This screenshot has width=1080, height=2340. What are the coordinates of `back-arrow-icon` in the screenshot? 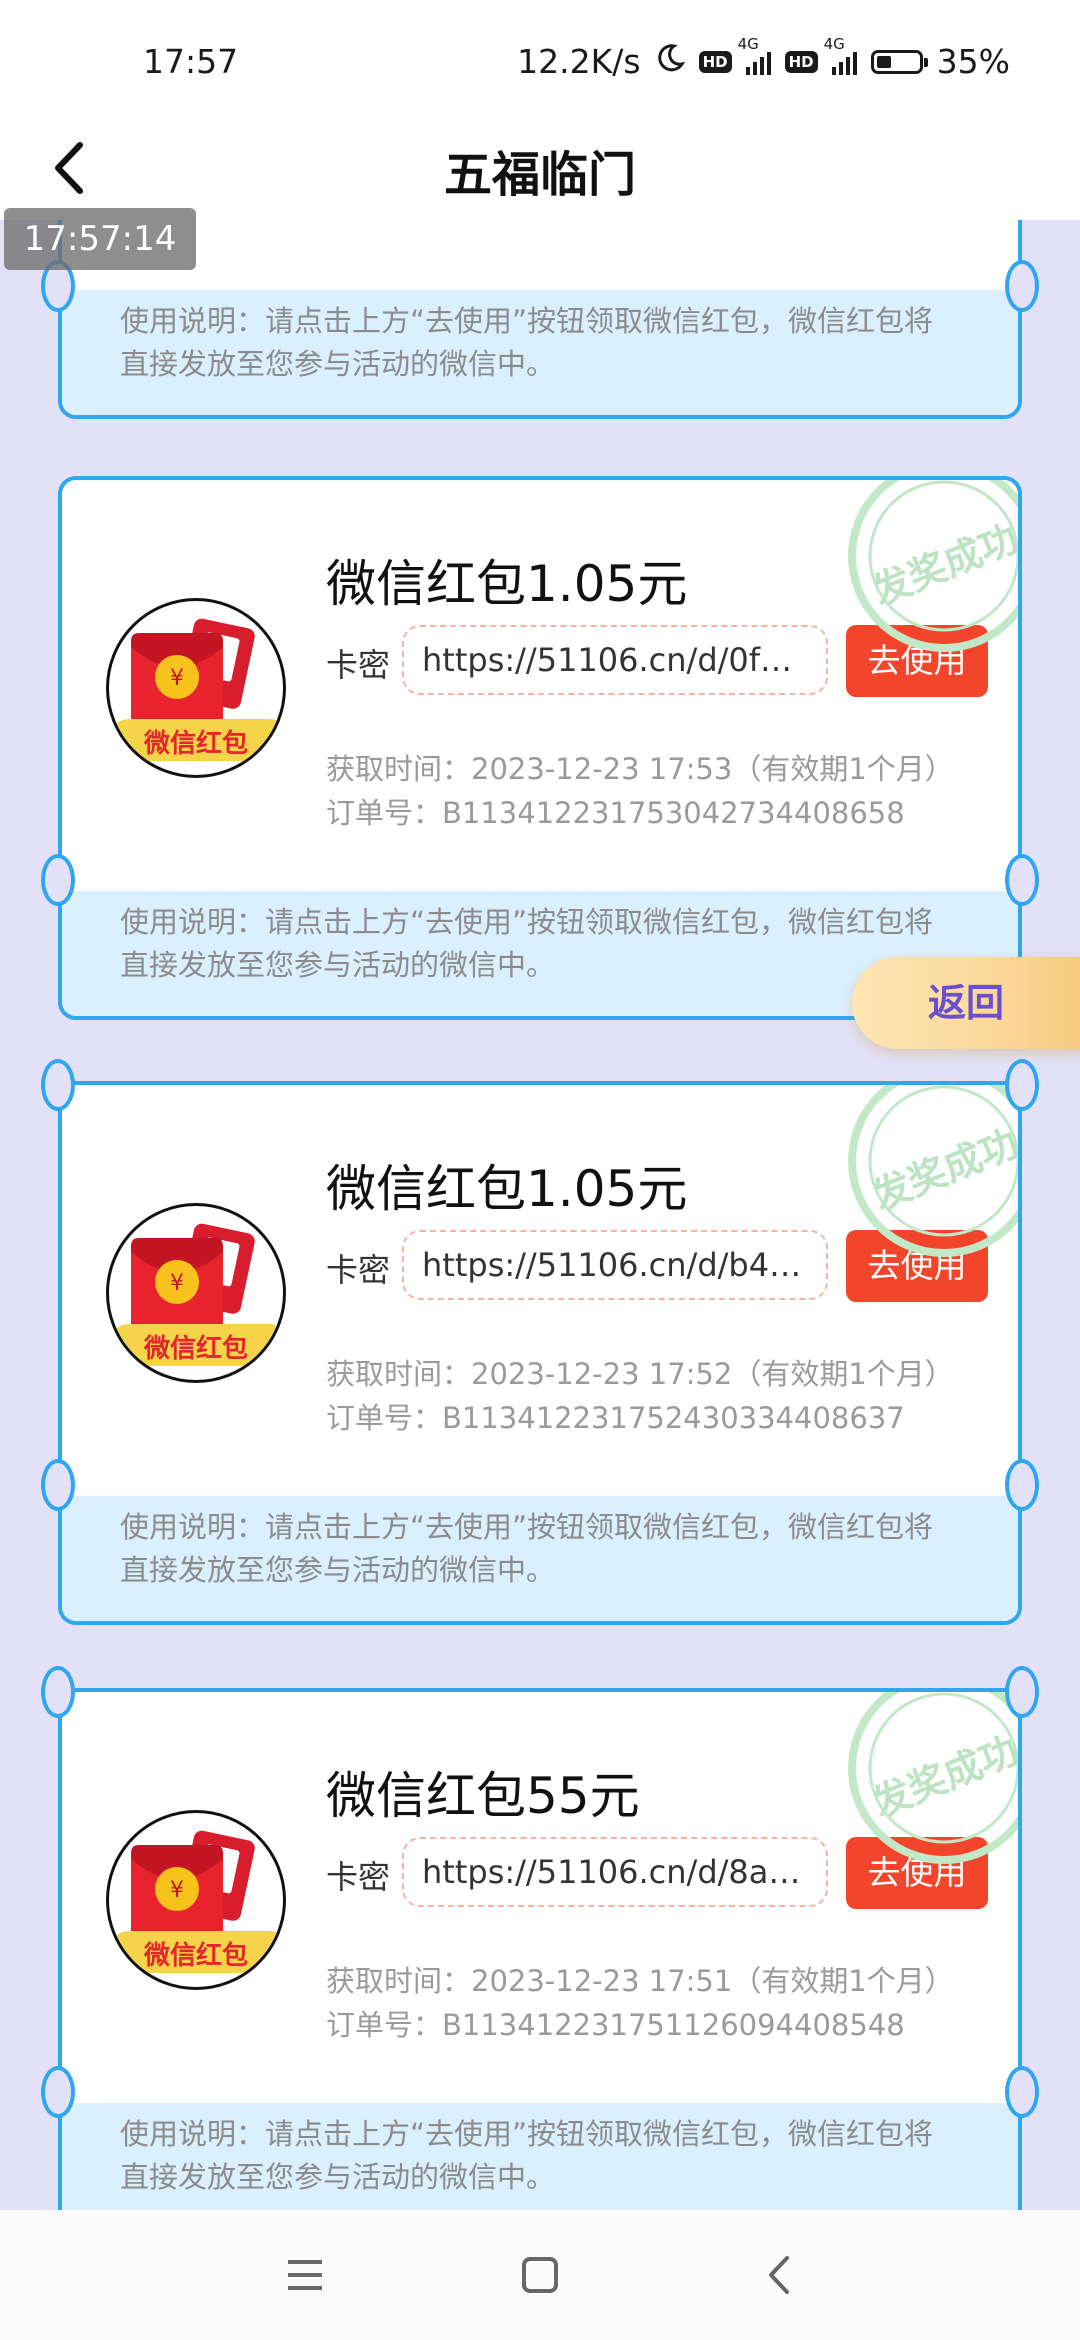 It's located at (779, 2275).